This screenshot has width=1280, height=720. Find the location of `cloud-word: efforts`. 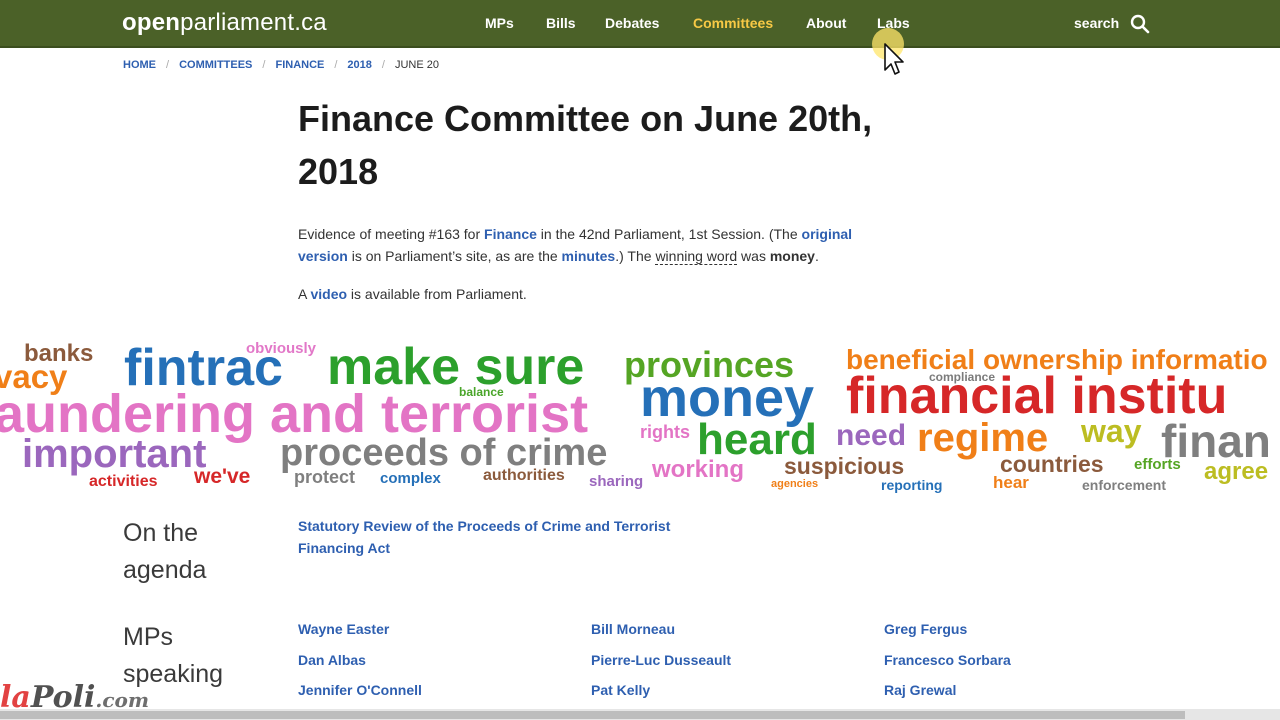

cloud-word: efforts is located at coordinates (1157, 464).